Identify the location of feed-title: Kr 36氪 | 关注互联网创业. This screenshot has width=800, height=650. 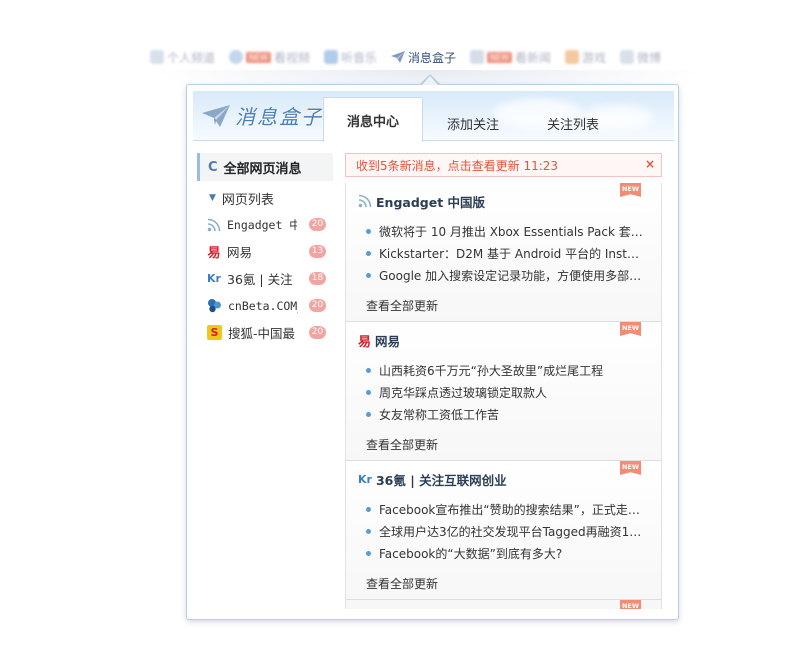
(509, 479).